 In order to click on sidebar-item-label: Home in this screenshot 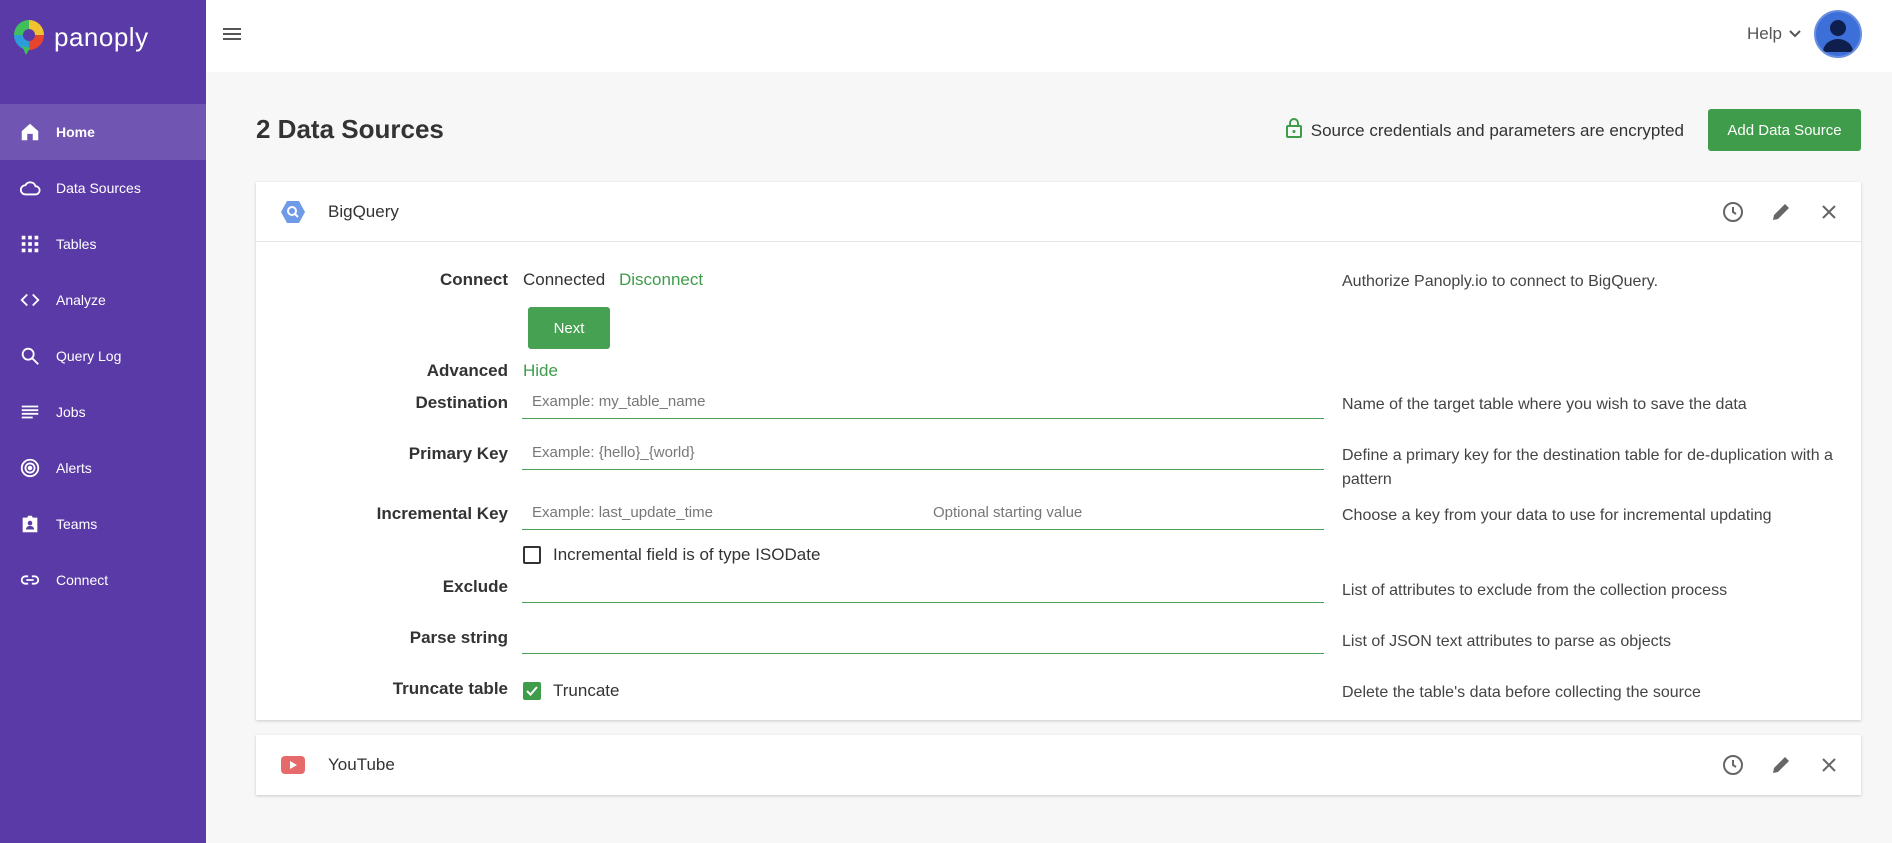, I will do `click(75, 132)`.